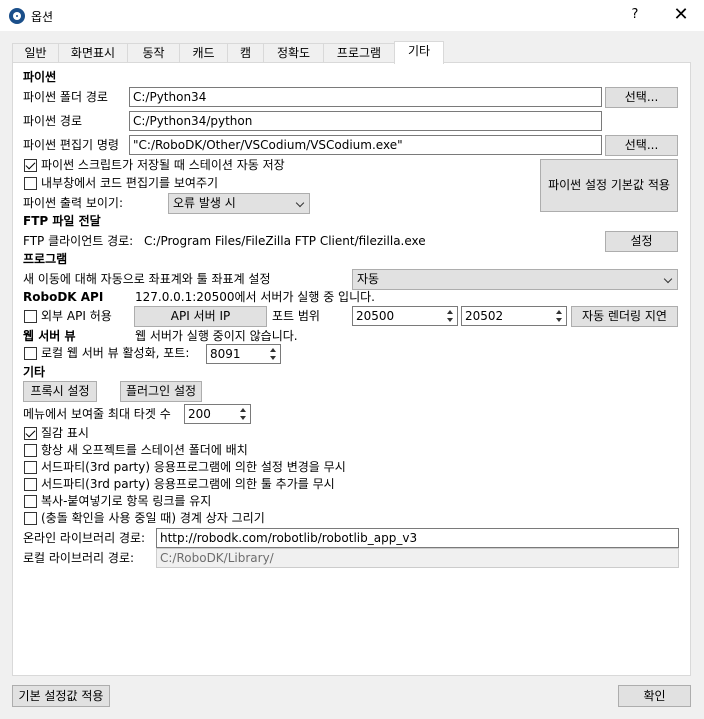 Image resolution: width=704 pixels, height=719 pixels. I want to click on web-status: 웹 서버가 실행 중이지 않습니다., so click(216, 336).